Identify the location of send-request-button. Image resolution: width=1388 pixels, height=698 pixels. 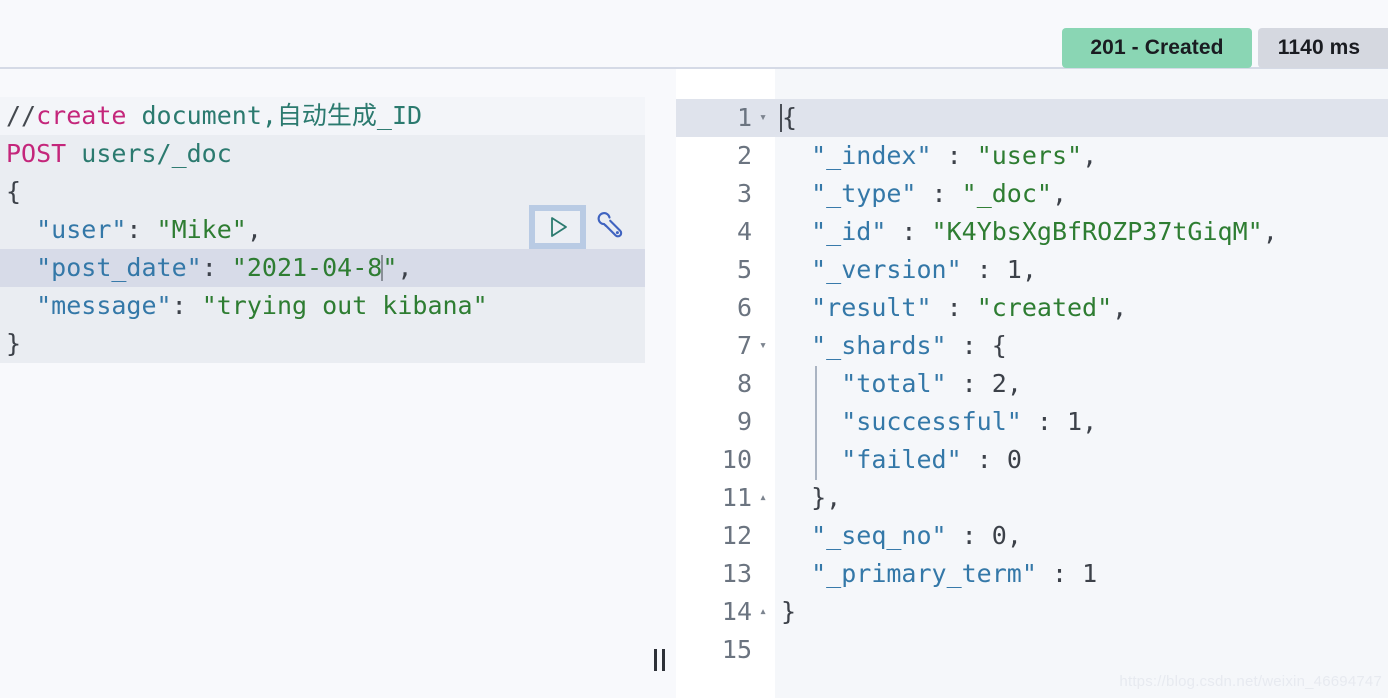
(557, 227).